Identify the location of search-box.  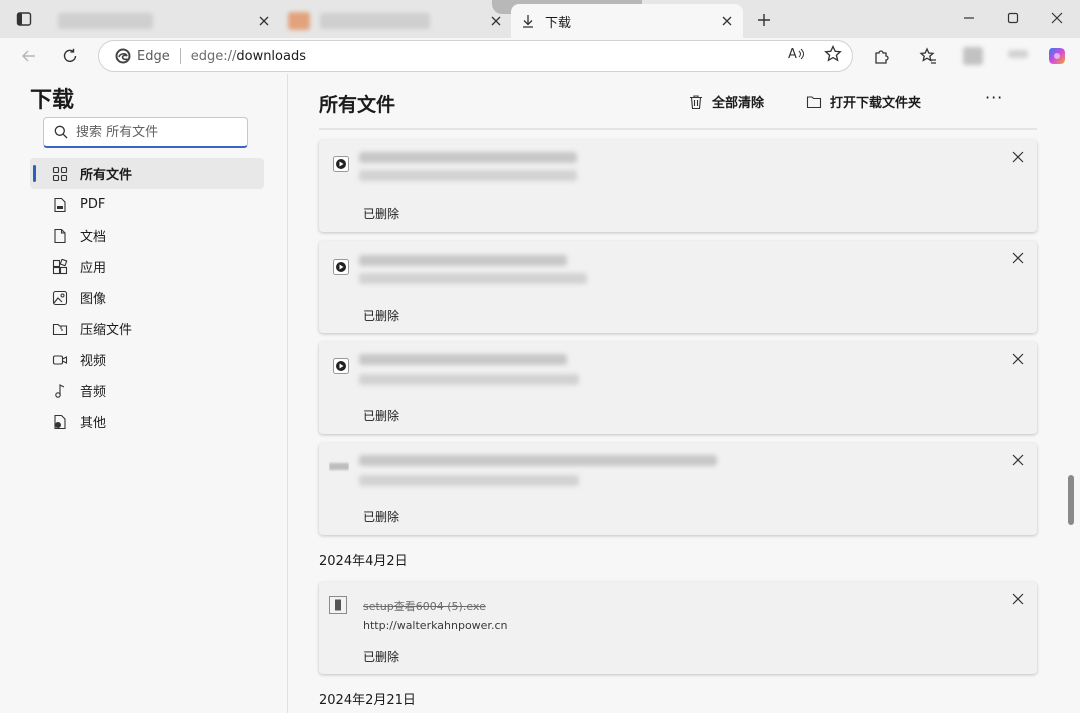
(145, 132).